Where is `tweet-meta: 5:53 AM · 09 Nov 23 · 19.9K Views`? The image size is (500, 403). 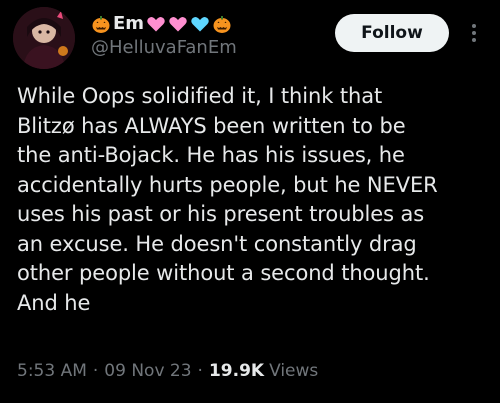
tweet-meta: 5:53 AM · 09 Nov 23 · 19.9K Views is located at coordinates (167, 371).